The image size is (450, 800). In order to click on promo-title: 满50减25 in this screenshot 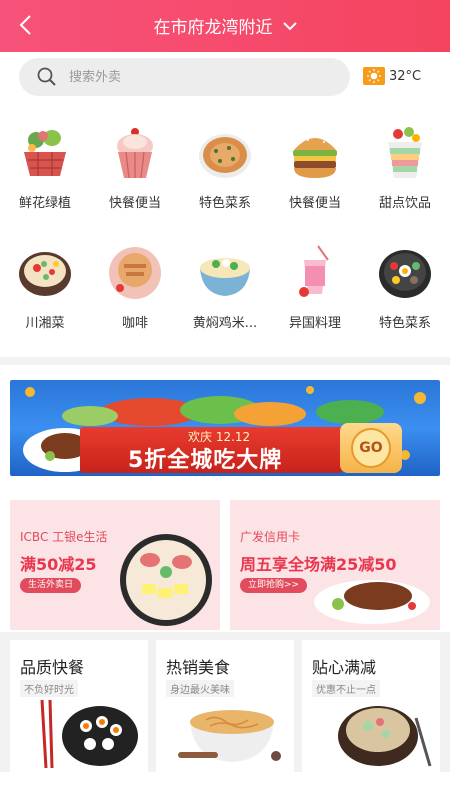, I will do `click(58, 564)`.